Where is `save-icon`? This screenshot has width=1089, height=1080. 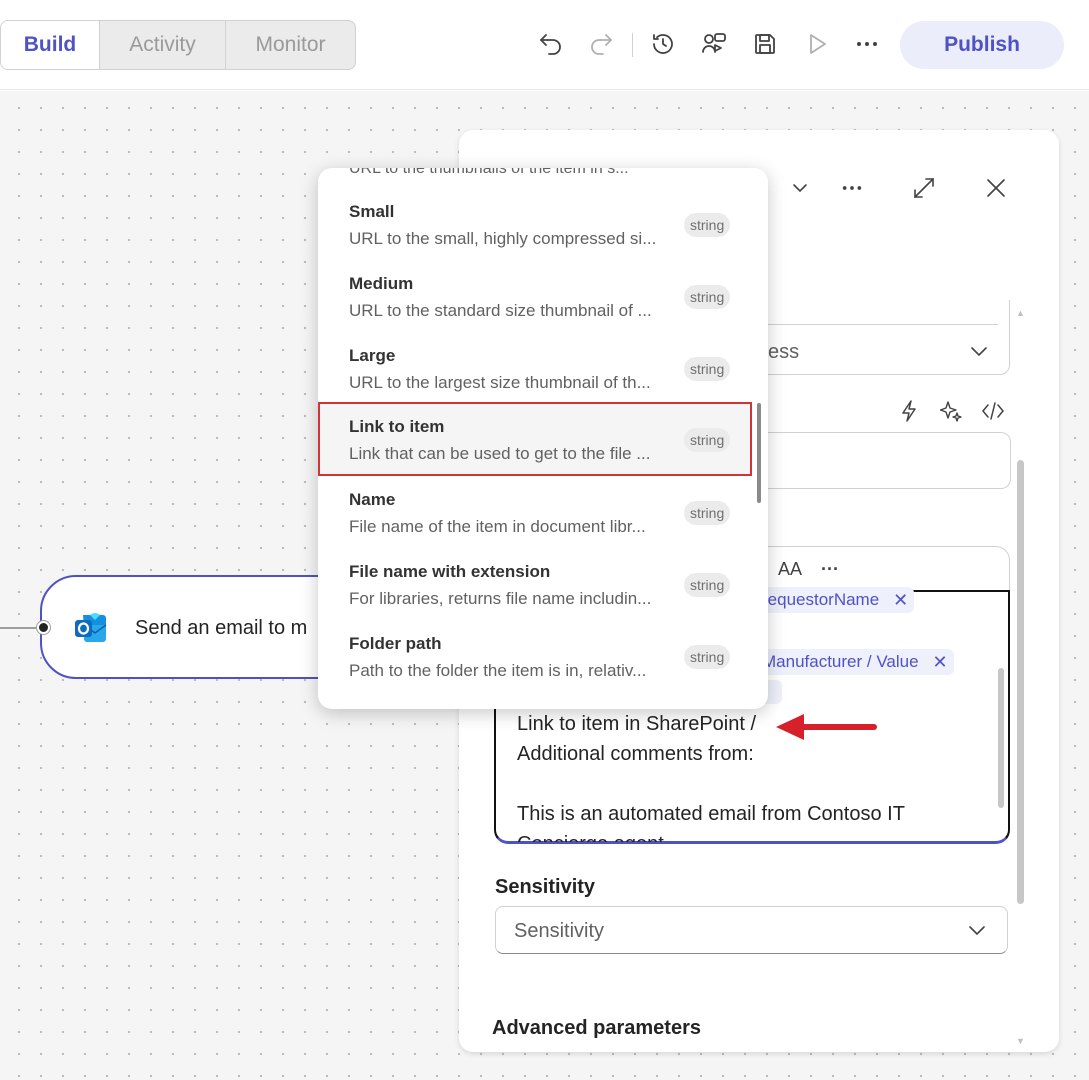
save-icon is located at coordinates (765, 44).